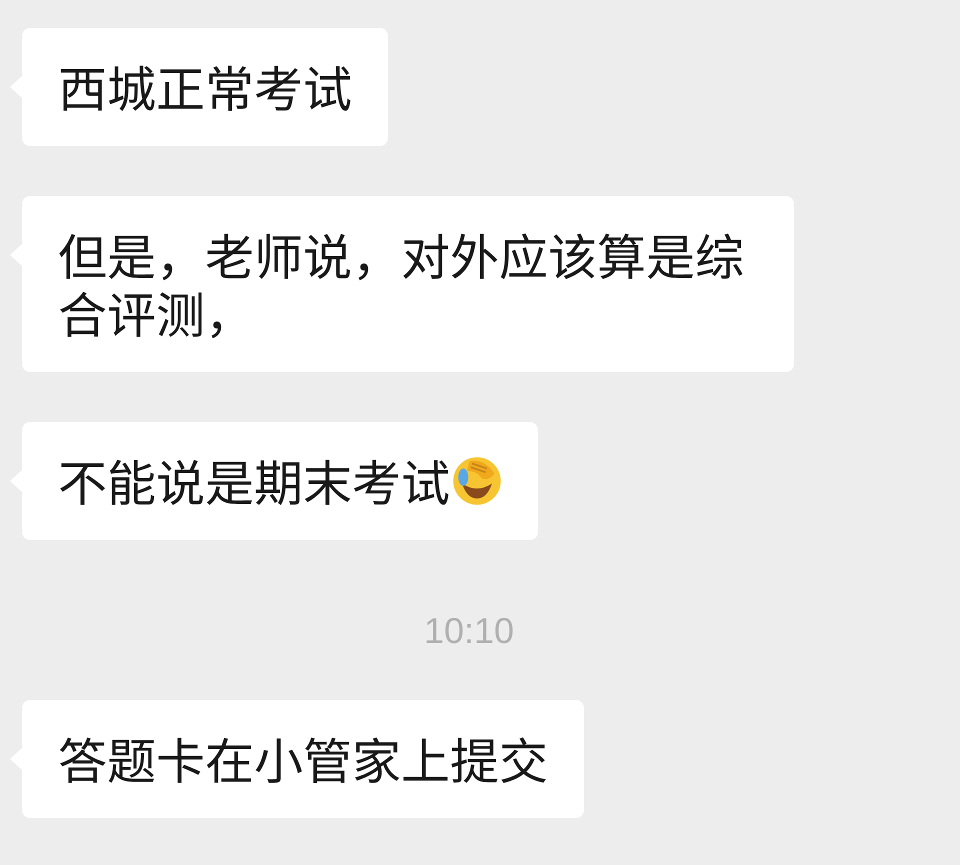 The width and height of the screenshot is (960, 865). I want to click on message-bubble: 西城正常考试, so click(205, 87).